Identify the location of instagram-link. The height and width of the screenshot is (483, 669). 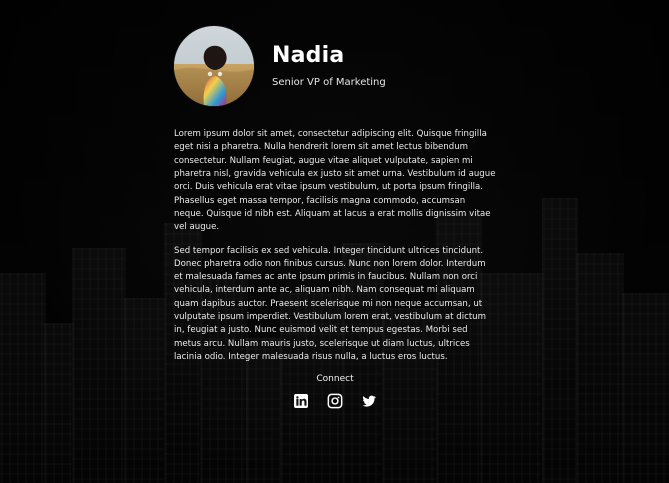
(335, 401).